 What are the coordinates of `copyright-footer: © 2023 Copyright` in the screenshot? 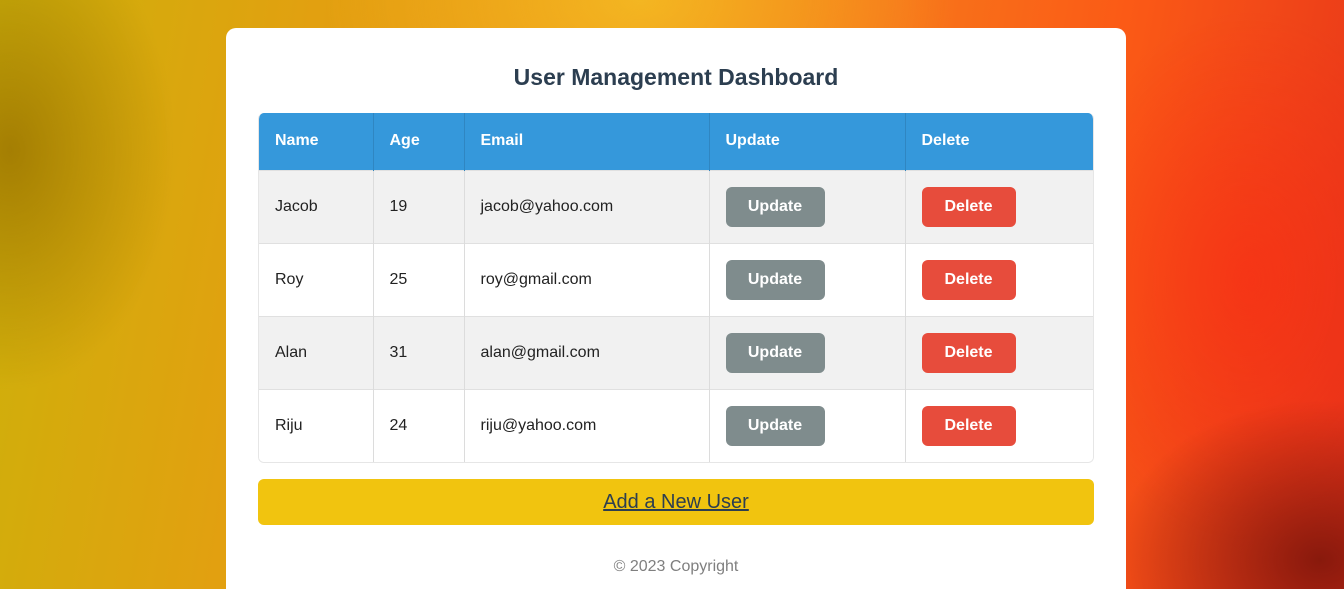 It's located at (676, 566).